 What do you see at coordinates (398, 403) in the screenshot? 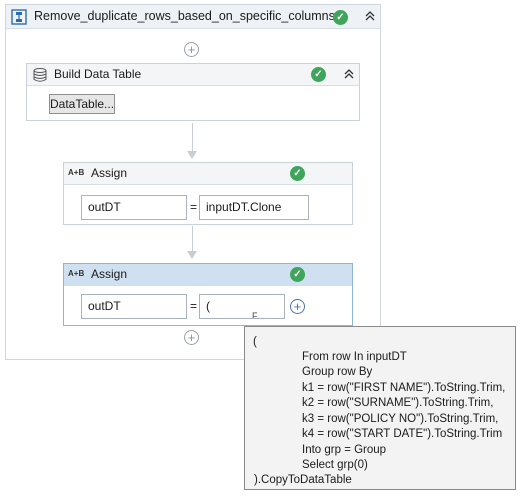
I see `tooltip-line: k2 = row("SURNAME").ToString.Trim,` at bounding box center [398, 403].